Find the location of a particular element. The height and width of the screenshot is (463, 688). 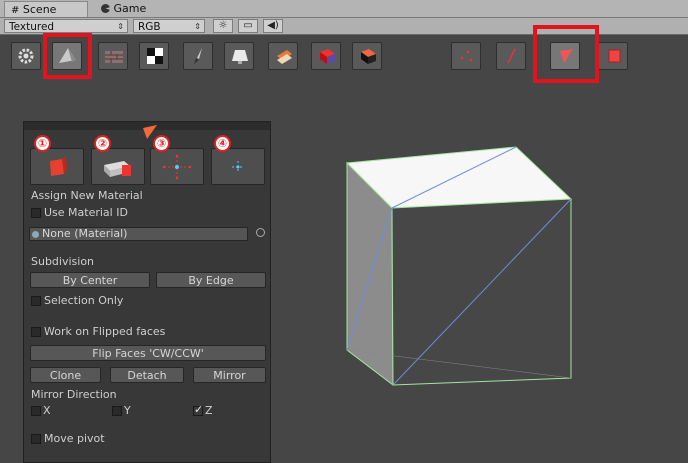

mirror-button: Mirror is located at coordinates (229, 375).